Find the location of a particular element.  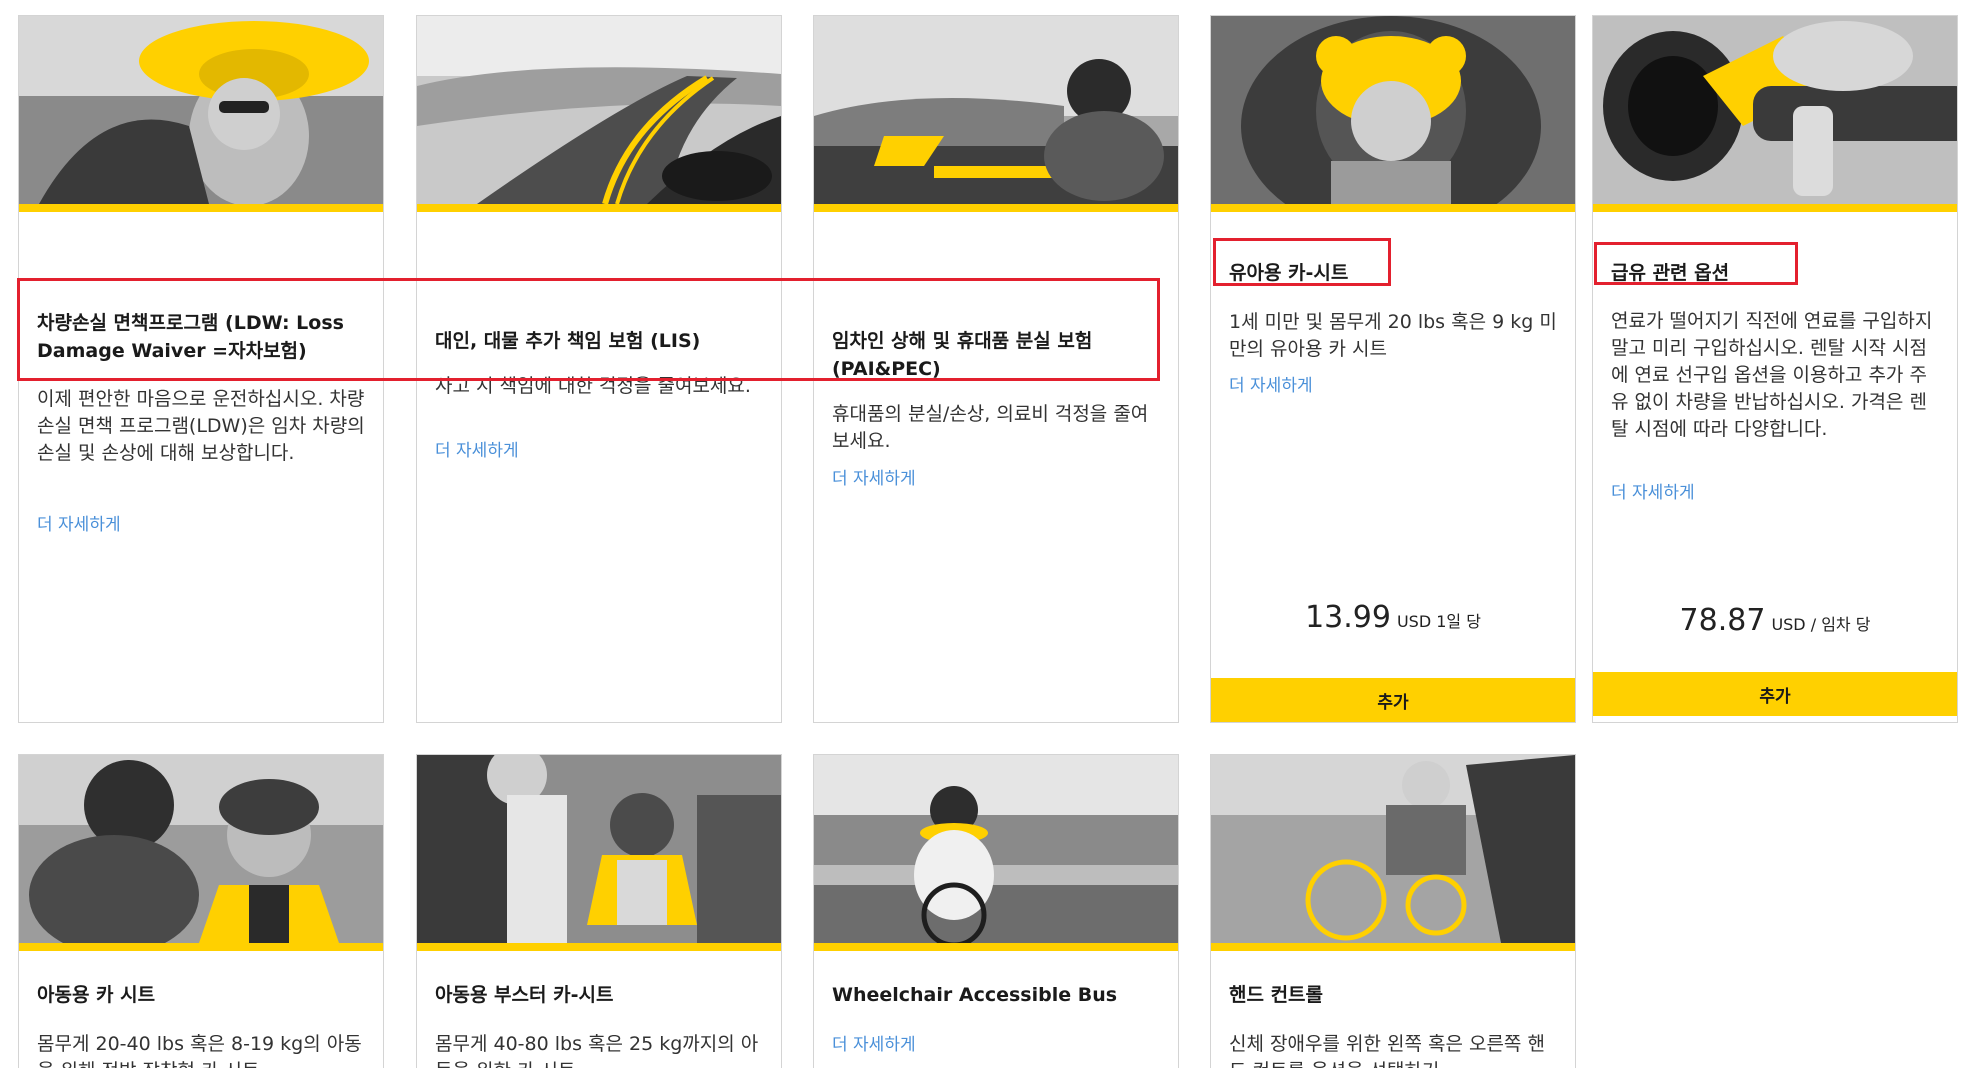

card-image-road is located at coordinates (599, 110).